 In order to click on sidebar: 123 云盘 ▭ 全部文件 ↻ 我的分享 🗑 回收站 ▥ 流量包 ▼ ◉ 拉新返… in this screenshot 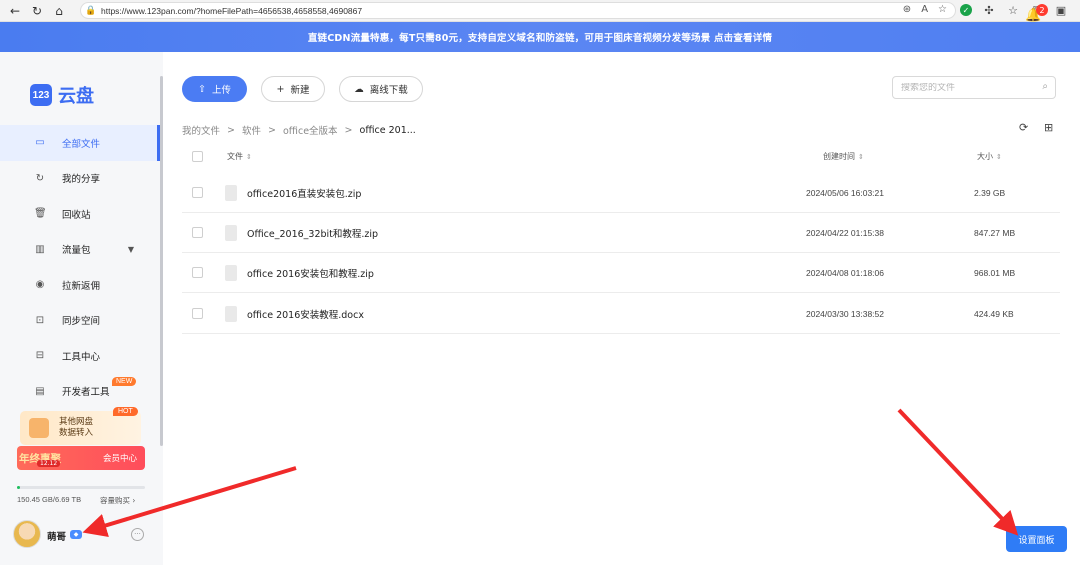, I will do `click(81, 308)`.